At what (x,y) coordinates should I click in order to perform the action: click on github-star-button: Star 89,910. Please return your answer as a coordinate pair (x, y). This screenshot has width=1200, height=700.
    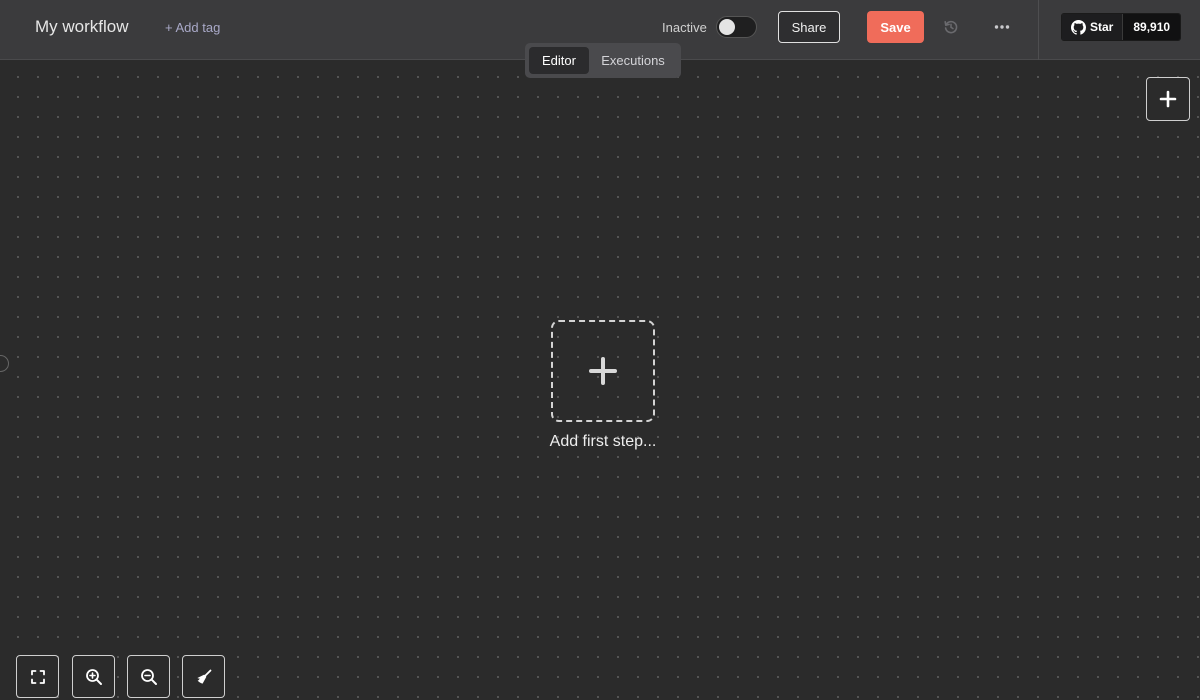
    Looking at the image, I should click on (1121, 27).